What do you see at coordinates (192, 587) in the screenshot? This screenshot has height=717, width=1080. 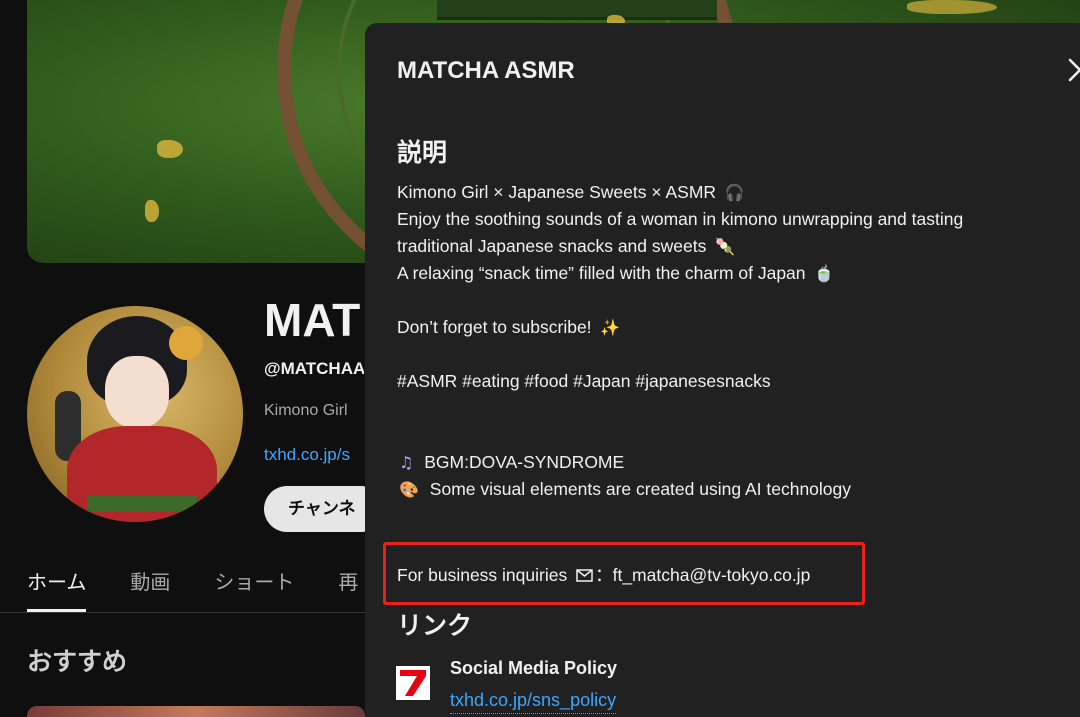 I see `channel-tabs: ホーム 動画 ショート 再` at bounding box center [192, 587].